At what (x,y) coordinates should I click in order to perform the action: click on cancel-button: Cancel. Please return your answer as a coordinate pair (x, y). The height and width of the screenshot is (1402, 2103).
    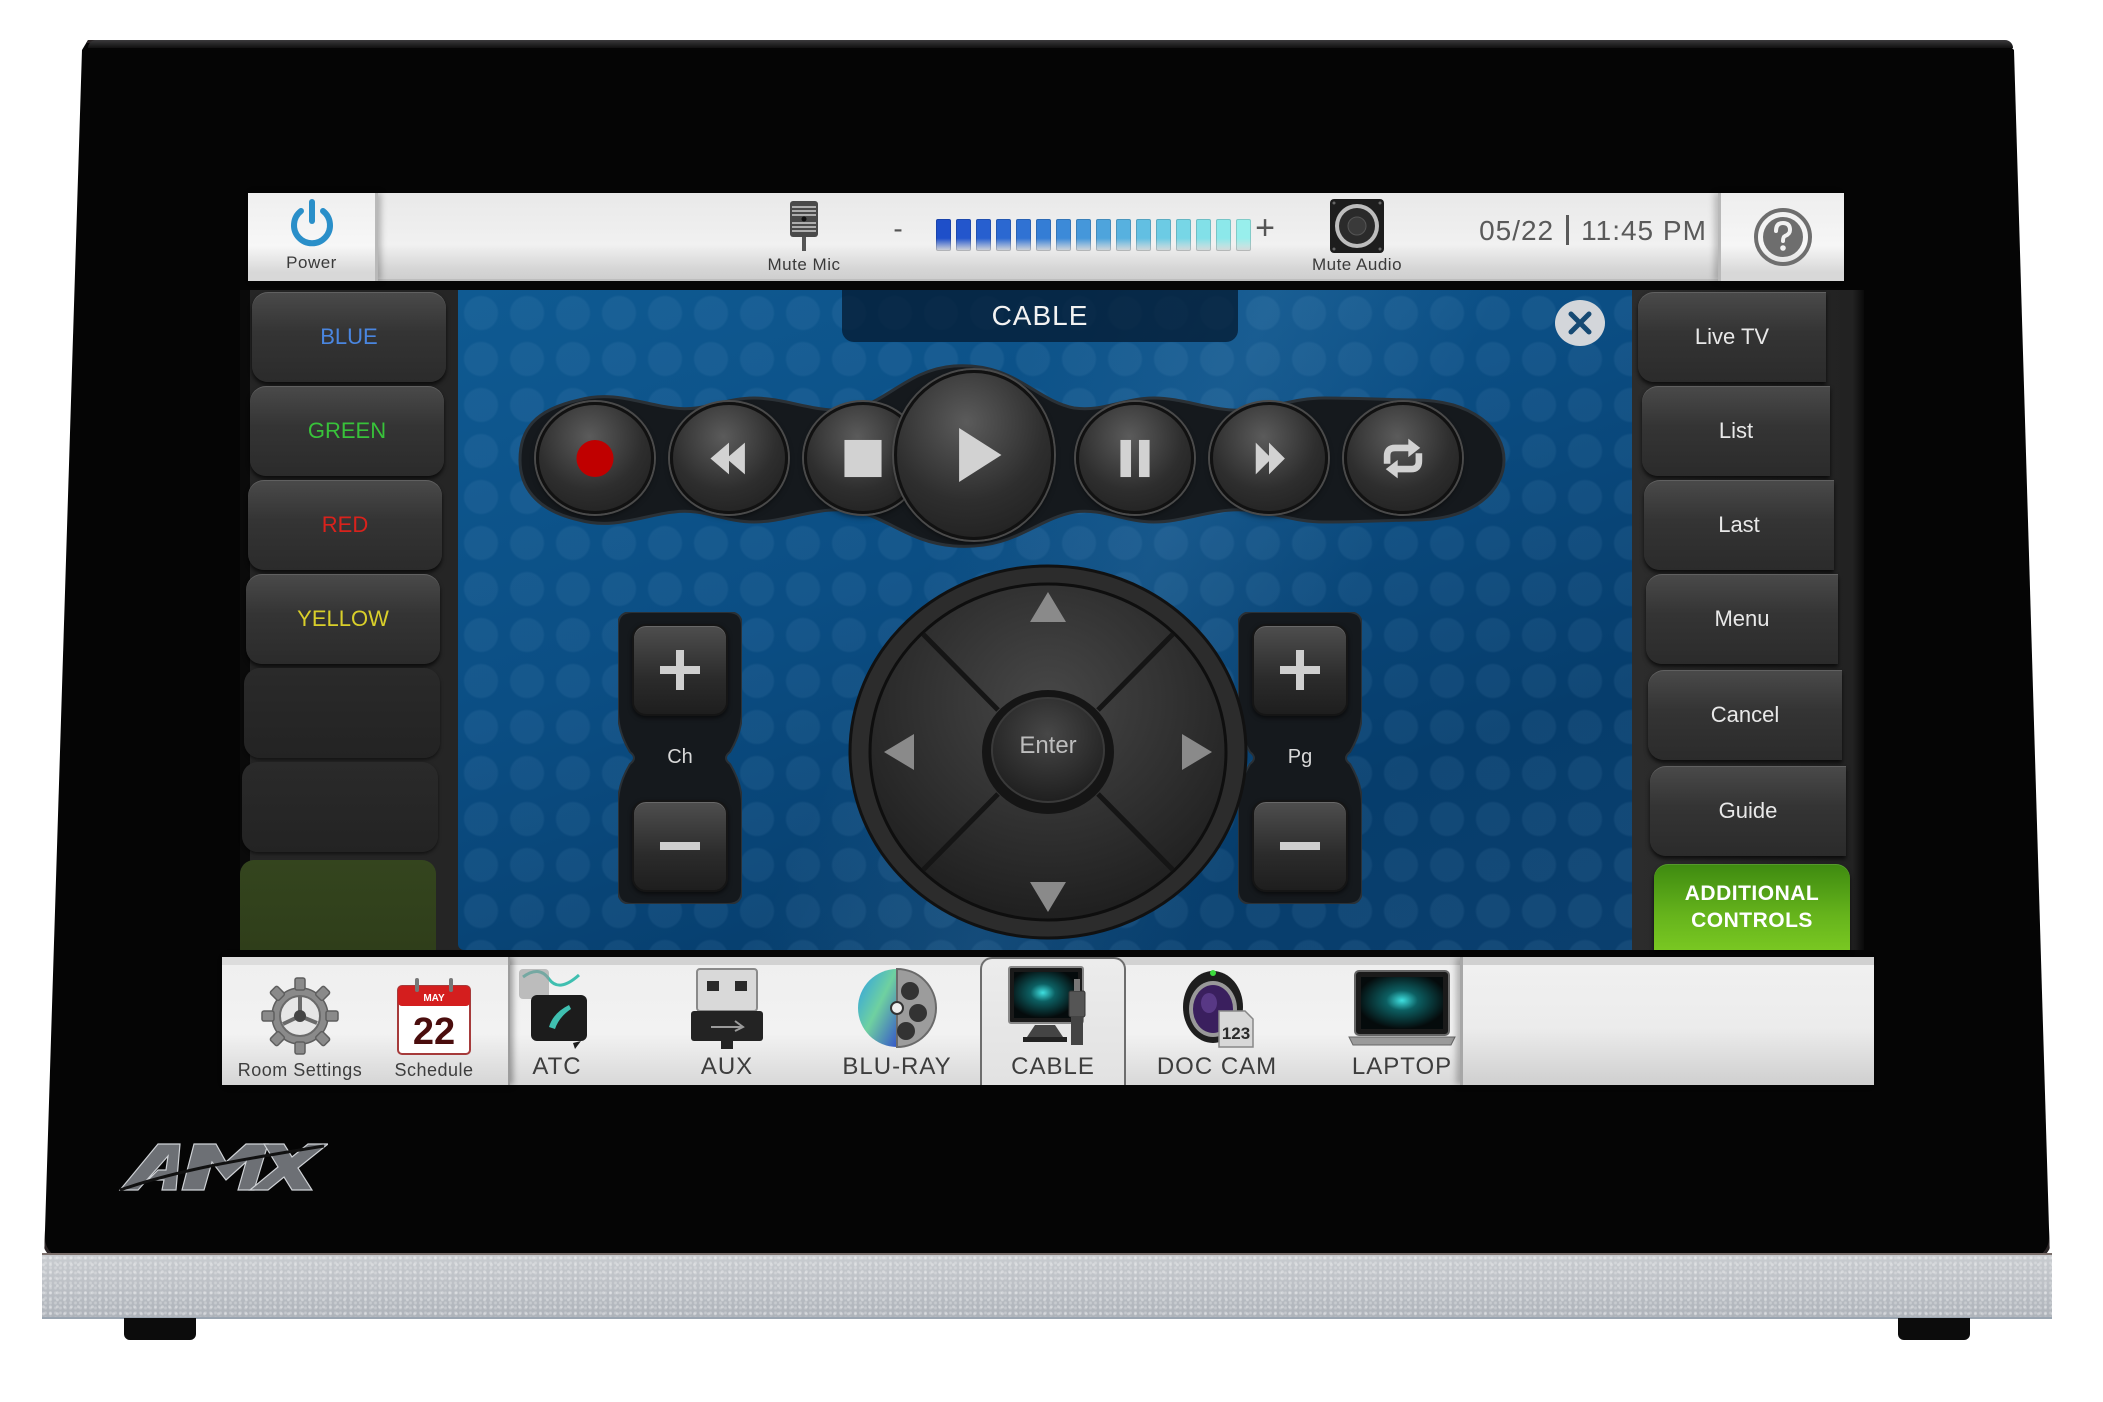
    Looking at the image, I should click on (1745, 715).